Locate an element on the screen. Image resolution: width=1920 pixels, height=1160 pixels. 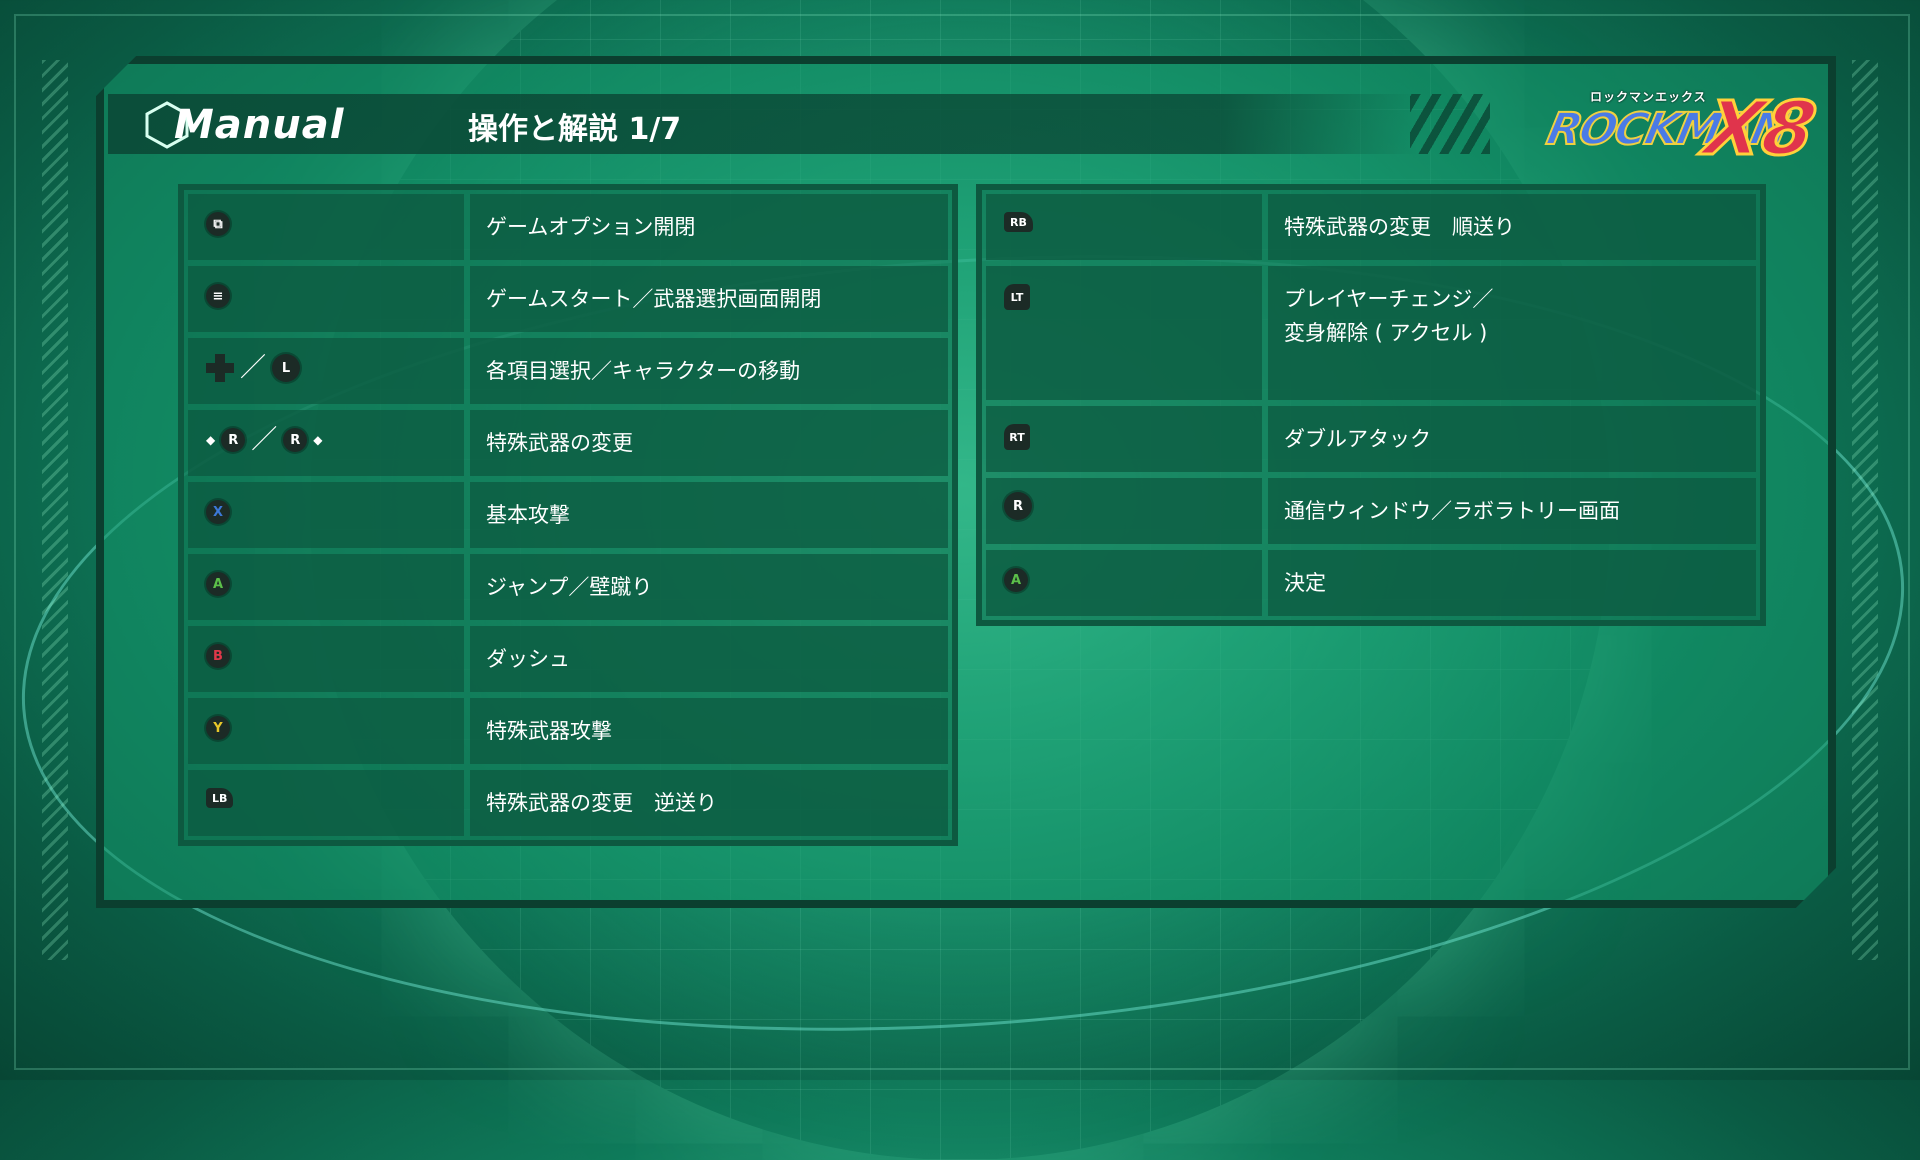
game-logo-kana: ロックマンエックス is located at coordinates (1648, 97).